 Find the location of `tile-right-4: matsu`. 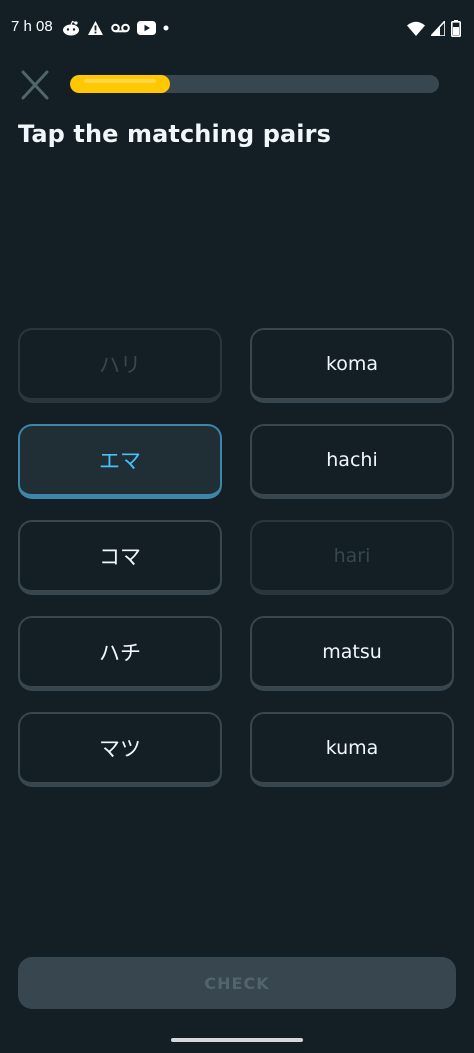

tile-right-4: matsu is located at coordinates (352, 653).